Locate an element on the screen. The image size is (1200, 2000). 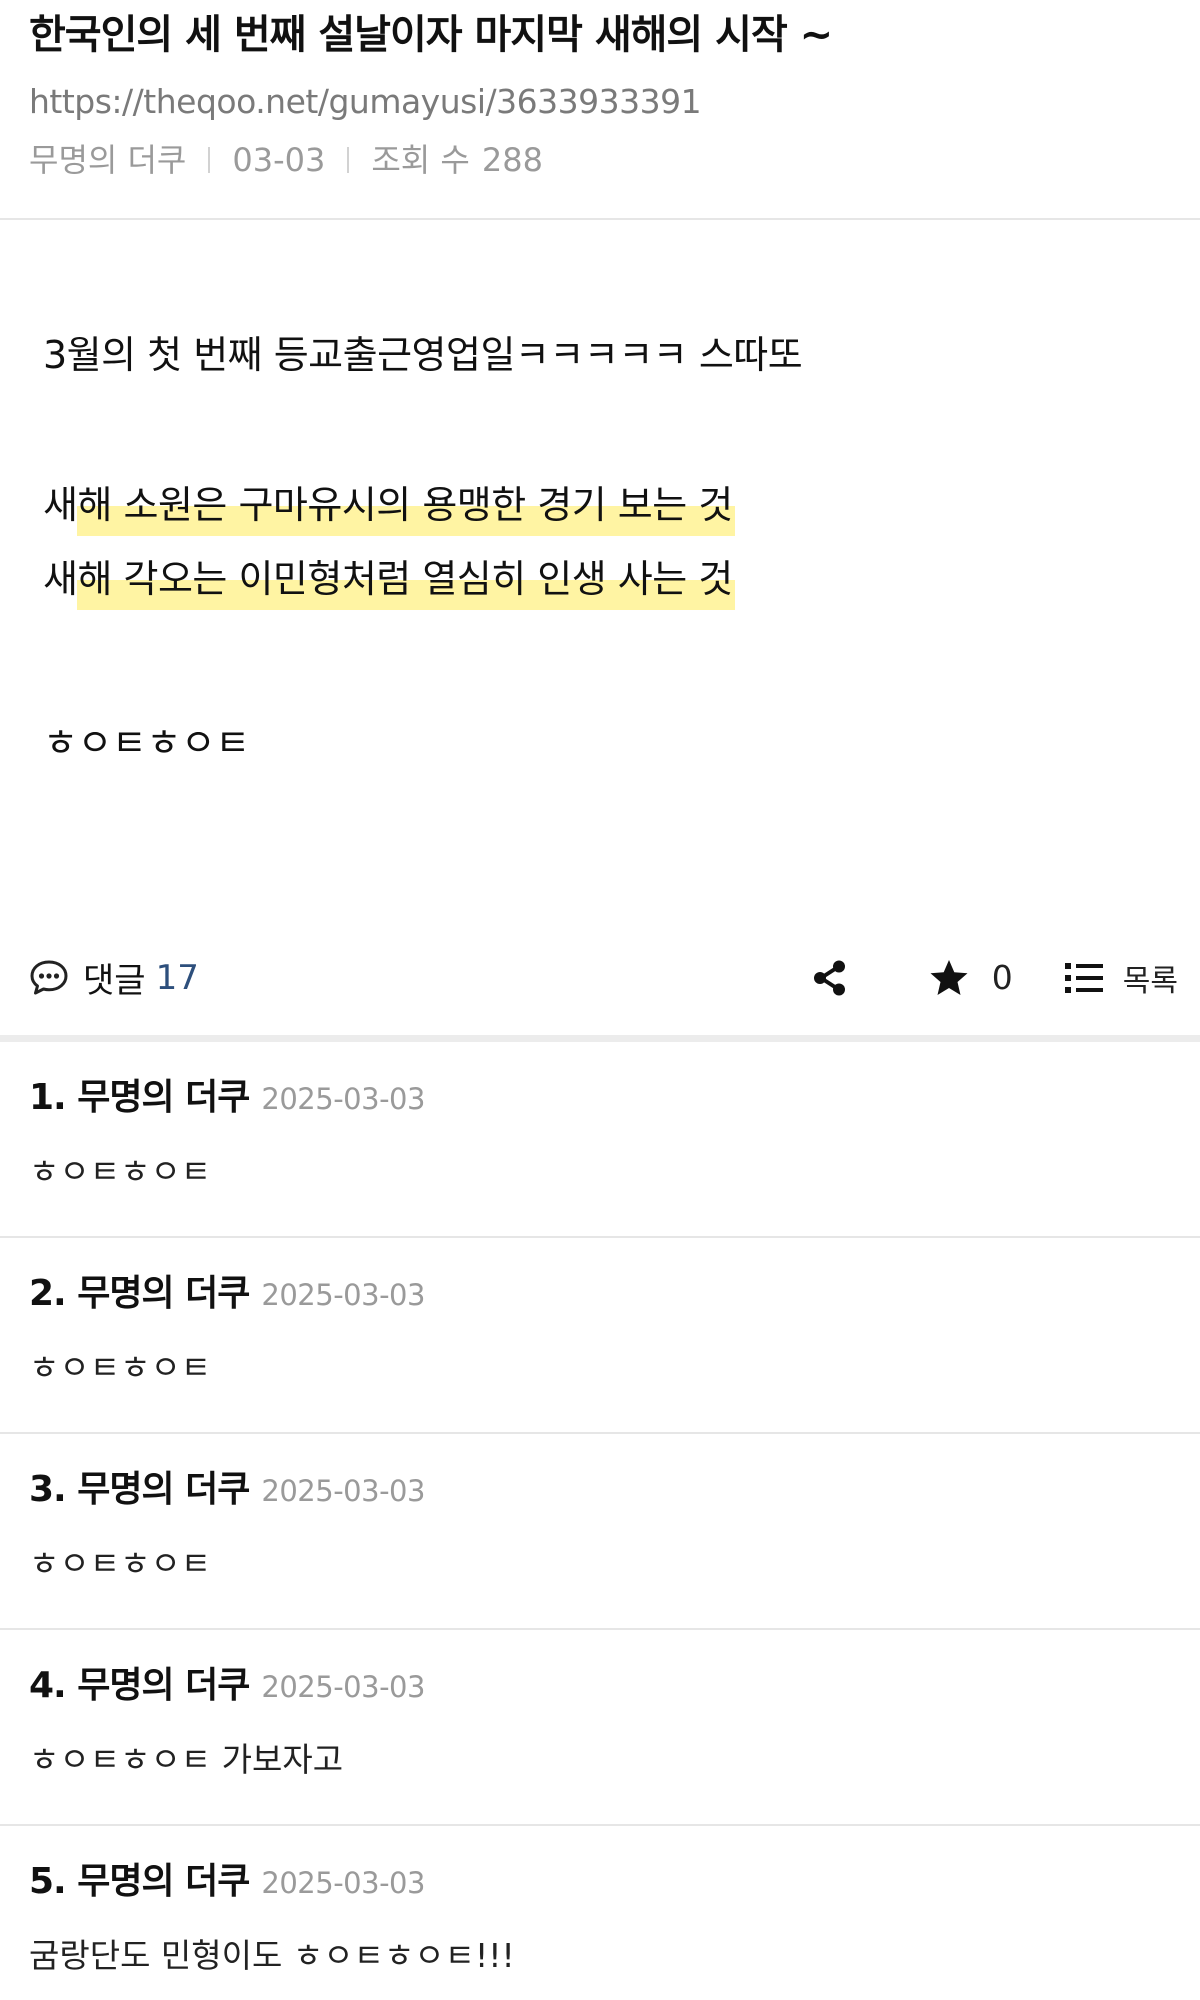
comments-count: 17 is located at coordinates (177, 977).